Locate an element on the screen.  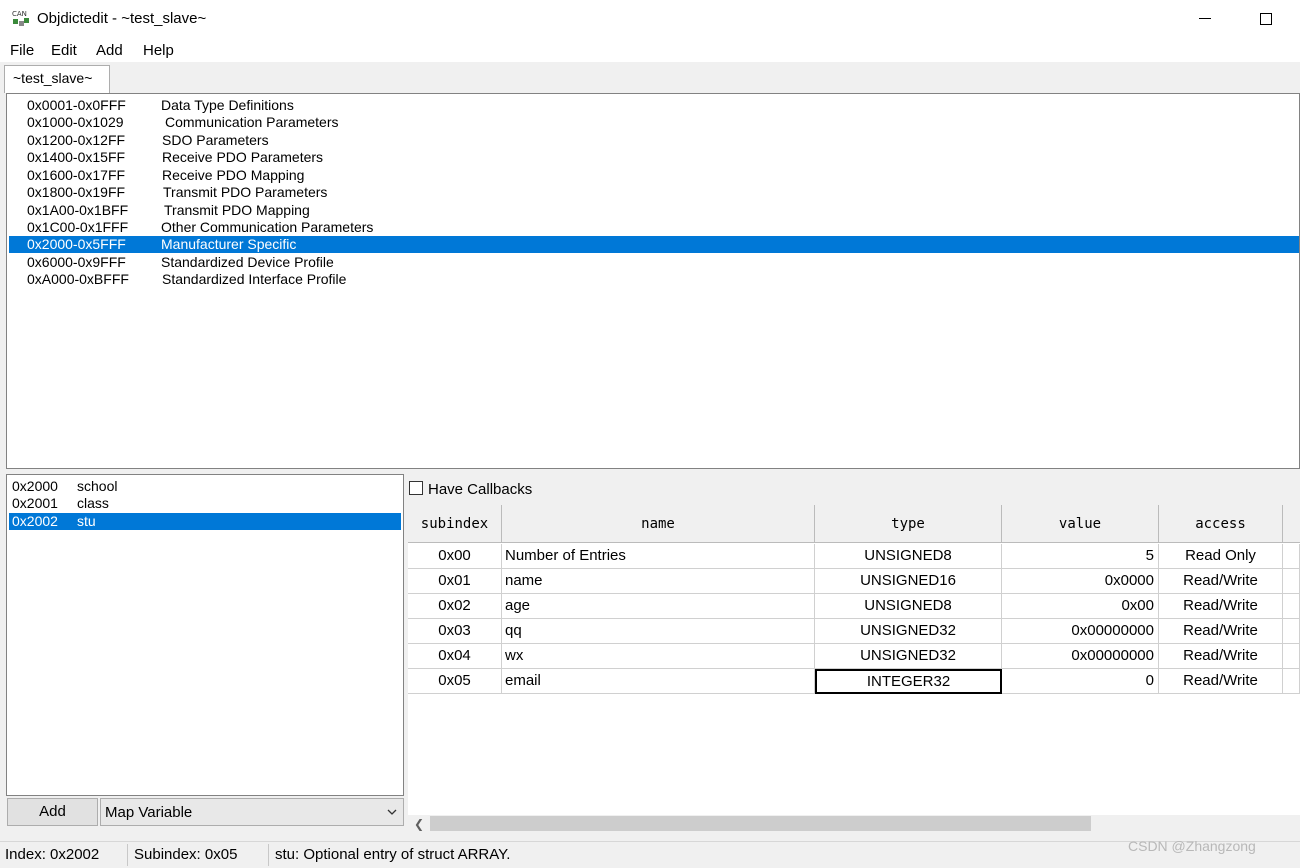
cell-access: Read Only is located at coordinates (1221, 556).